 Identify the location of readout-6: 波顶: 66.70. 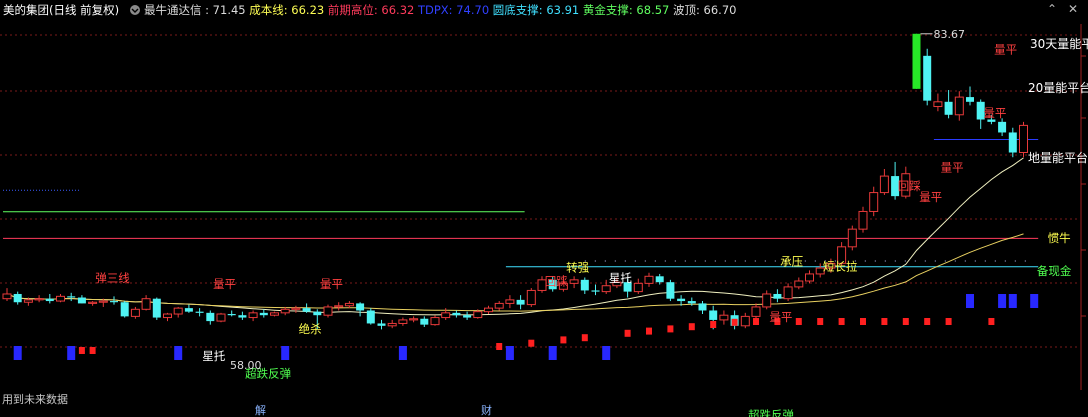
(704, 10).